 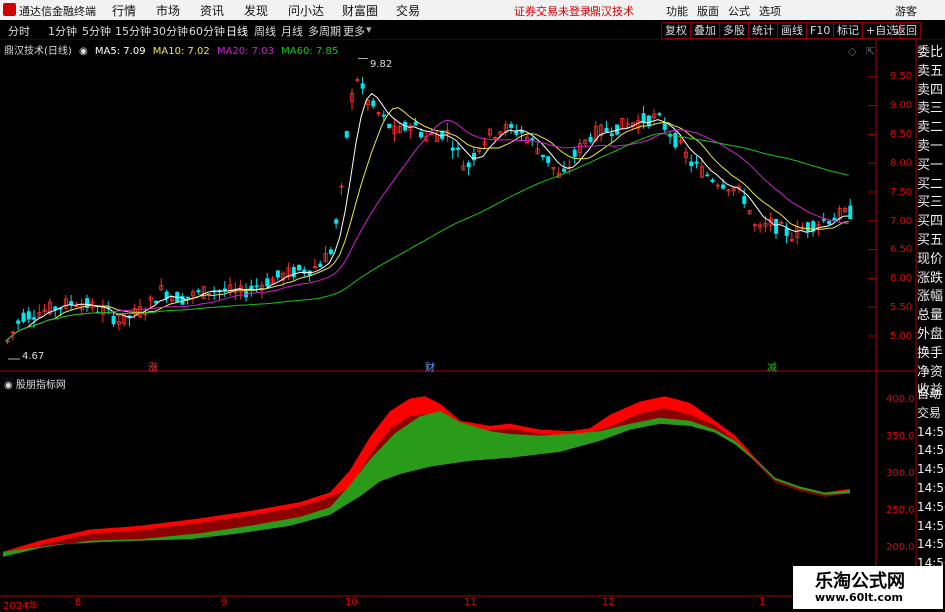 What do you see at coordinates (900, 436) in the screenshot?
I see `ind-tick: 350.0` at bounding box center [900, 436].